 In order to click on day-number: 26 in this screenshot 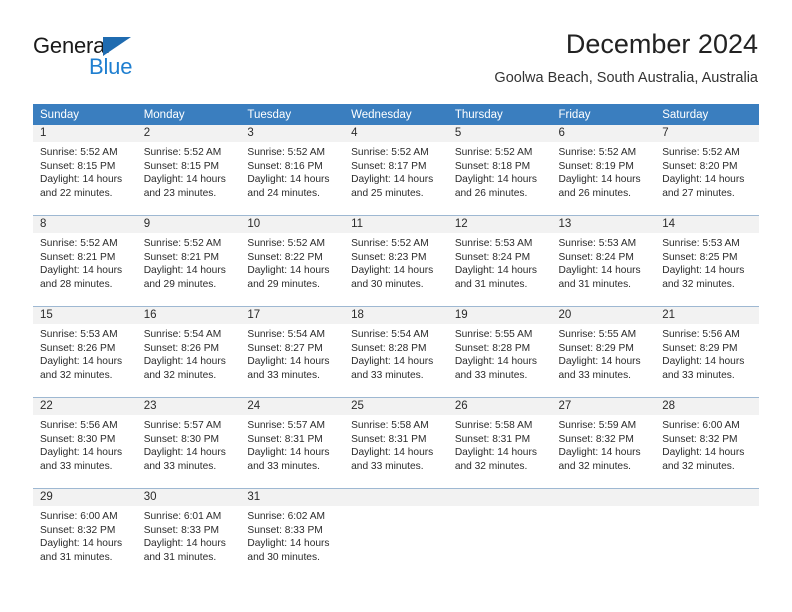, I will do `click(499, 406)`.